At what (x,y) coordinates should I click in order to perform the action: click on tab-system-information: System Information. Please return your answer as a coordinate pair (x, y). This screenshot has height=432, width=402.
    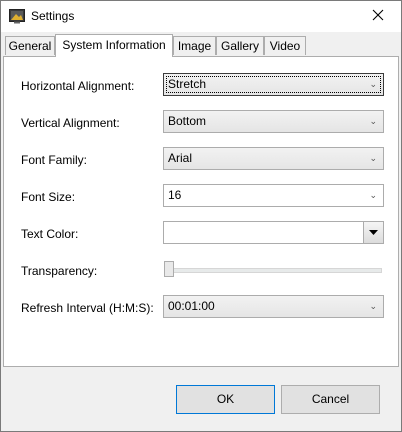
    Looking at the image, I should click on (114, 45).